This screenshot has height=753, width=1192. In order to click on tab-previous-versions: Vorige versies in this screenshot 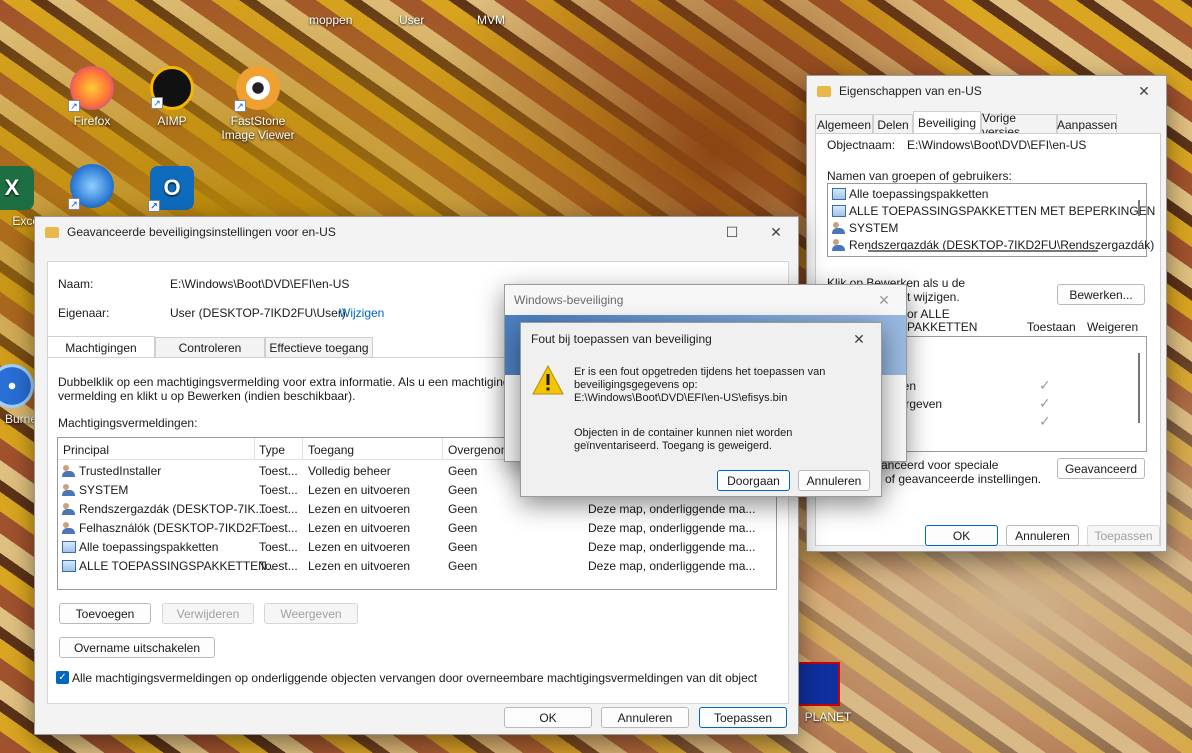, I will do `click(1019, 125)`.